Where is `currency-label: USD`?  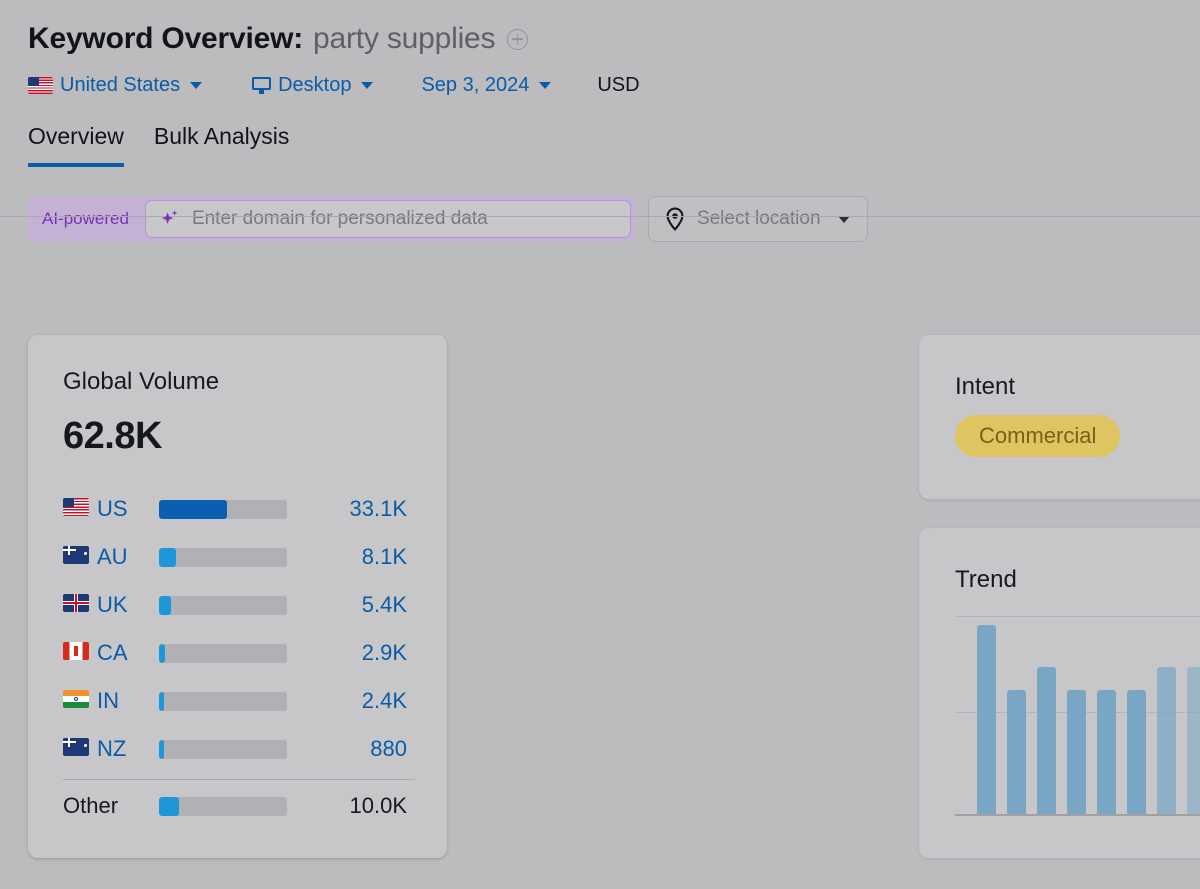
currency-label: USD is located at coordinates (618, 85).